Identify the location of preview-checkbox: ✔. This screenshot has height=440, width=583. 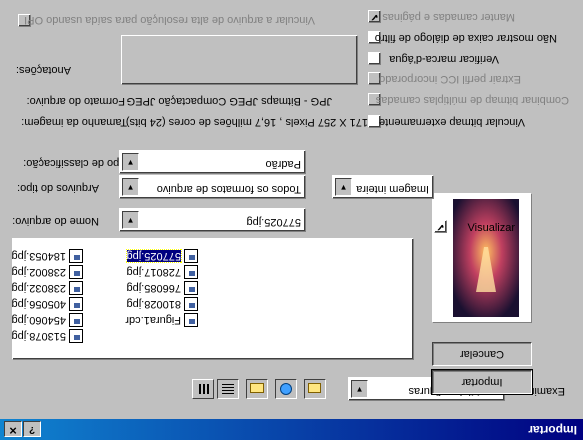
(440, 226).